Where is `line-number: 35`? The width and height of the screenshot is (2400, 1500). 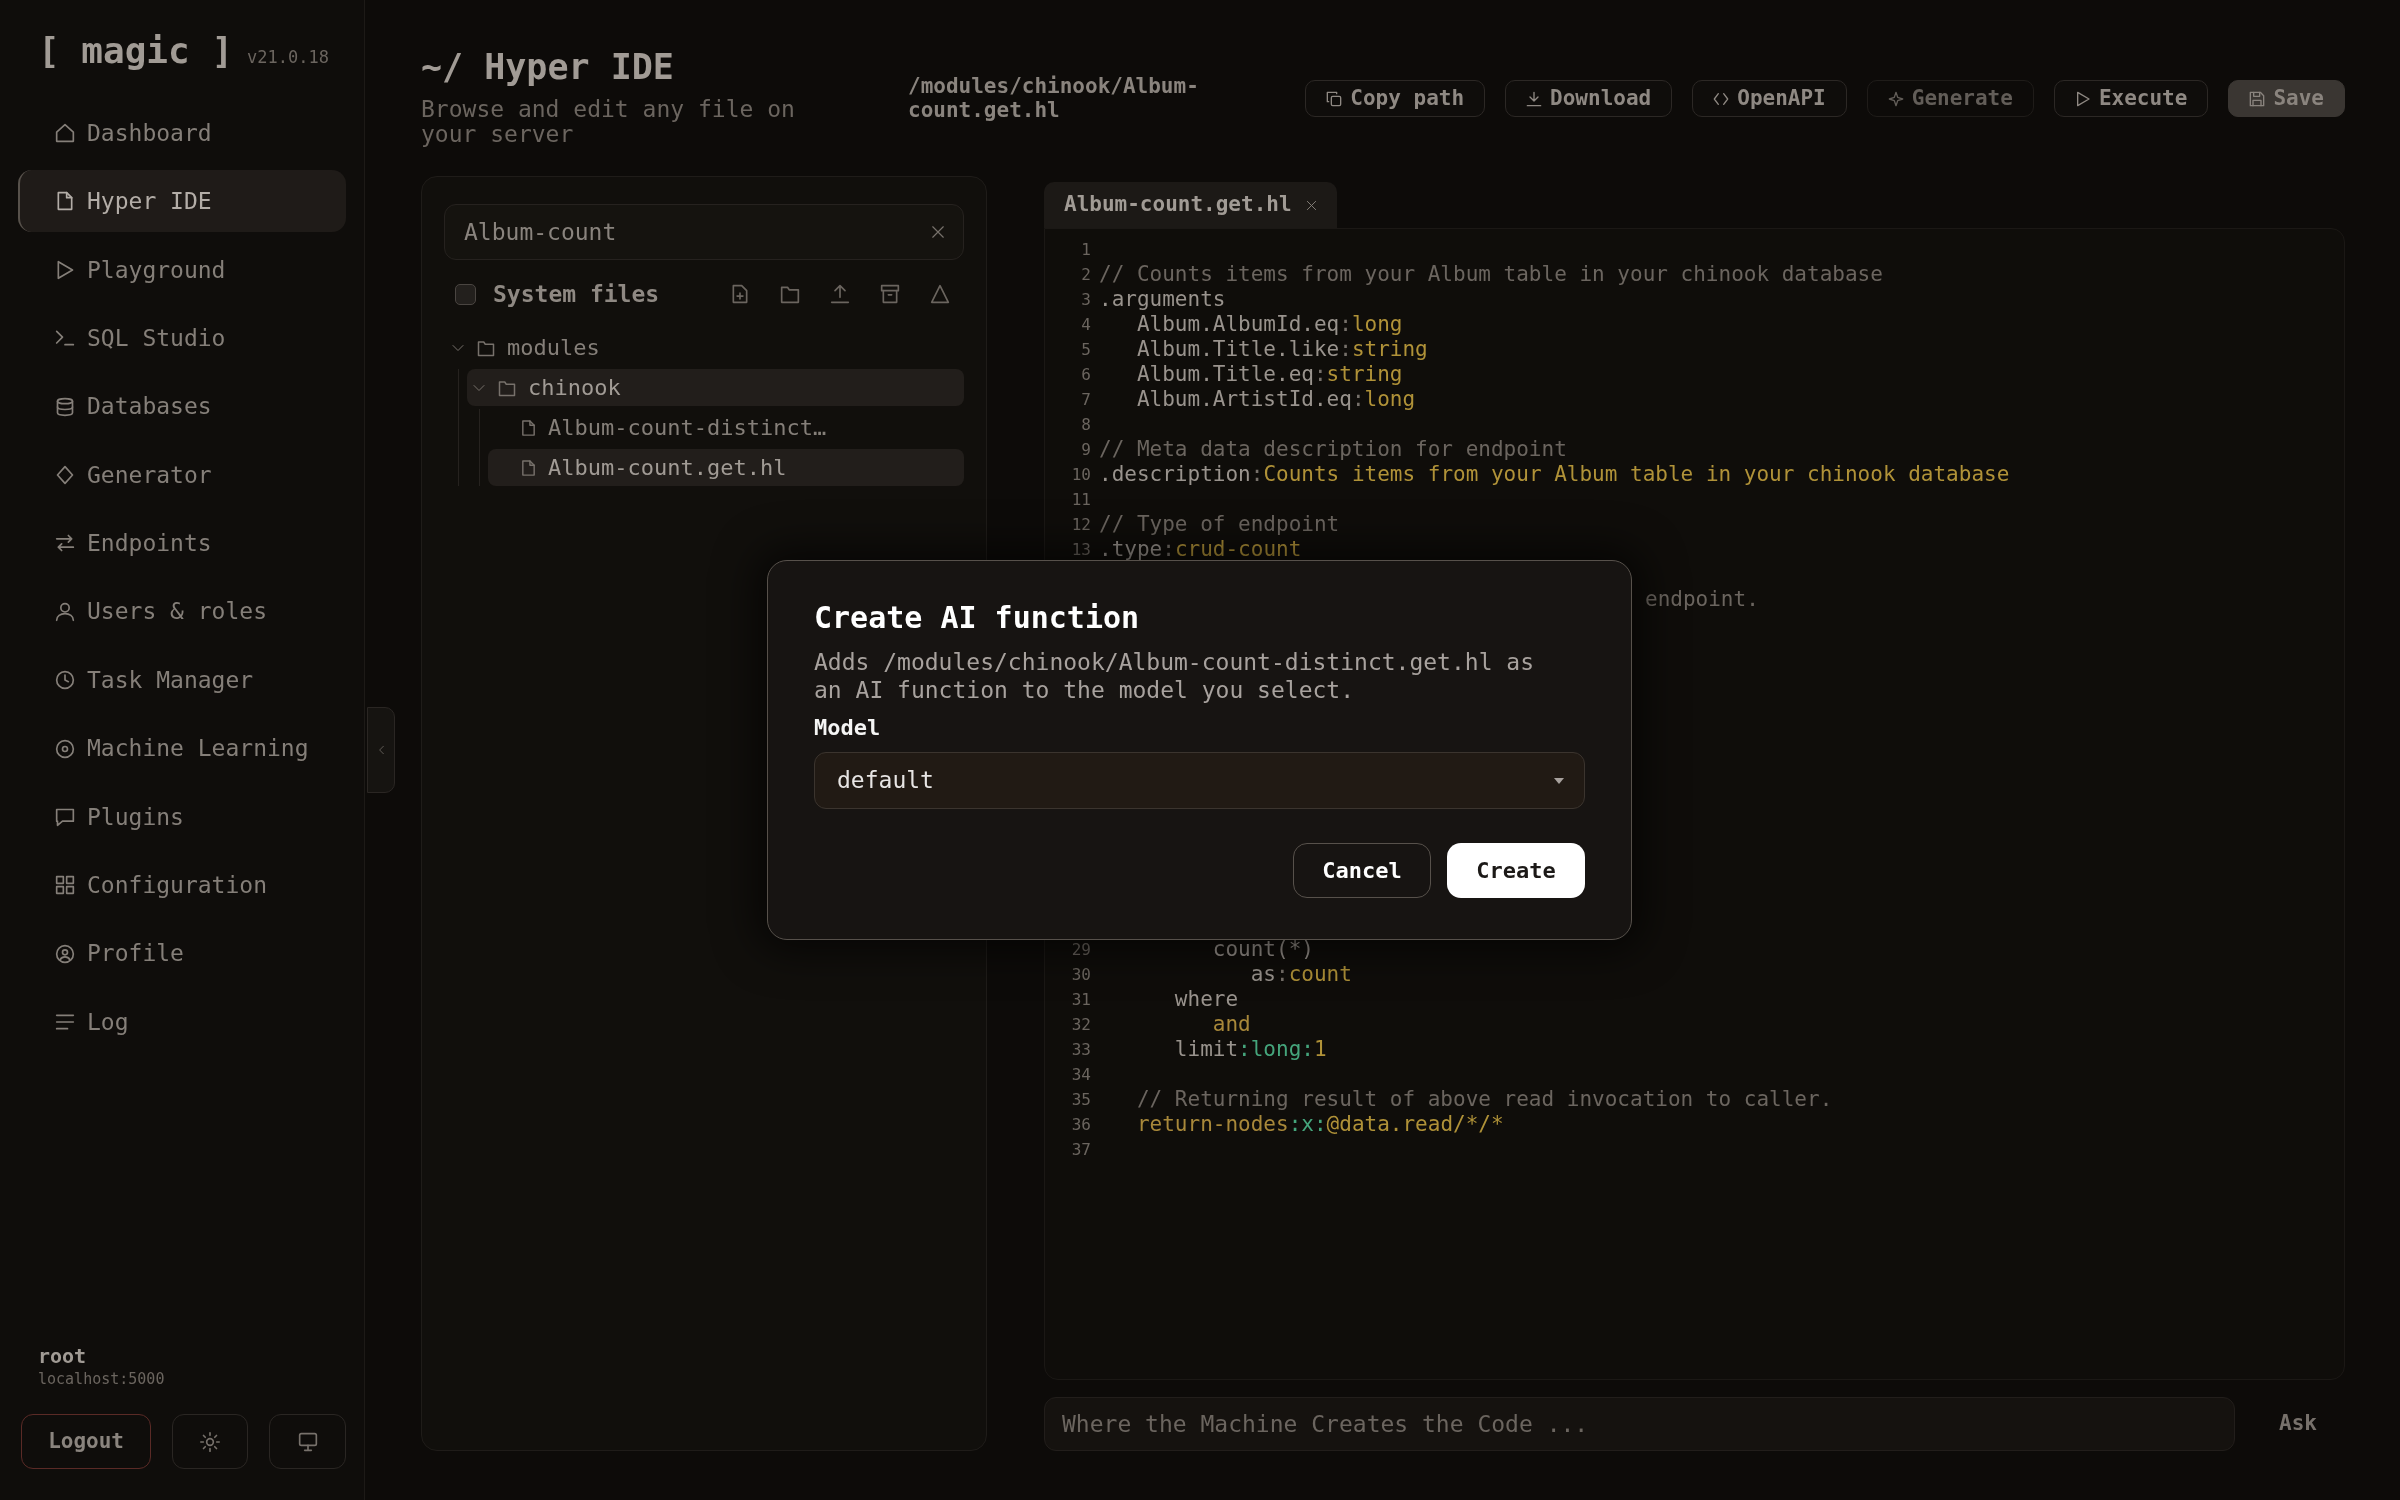 line-number: 35 is located at coordinates (1080, 1099).